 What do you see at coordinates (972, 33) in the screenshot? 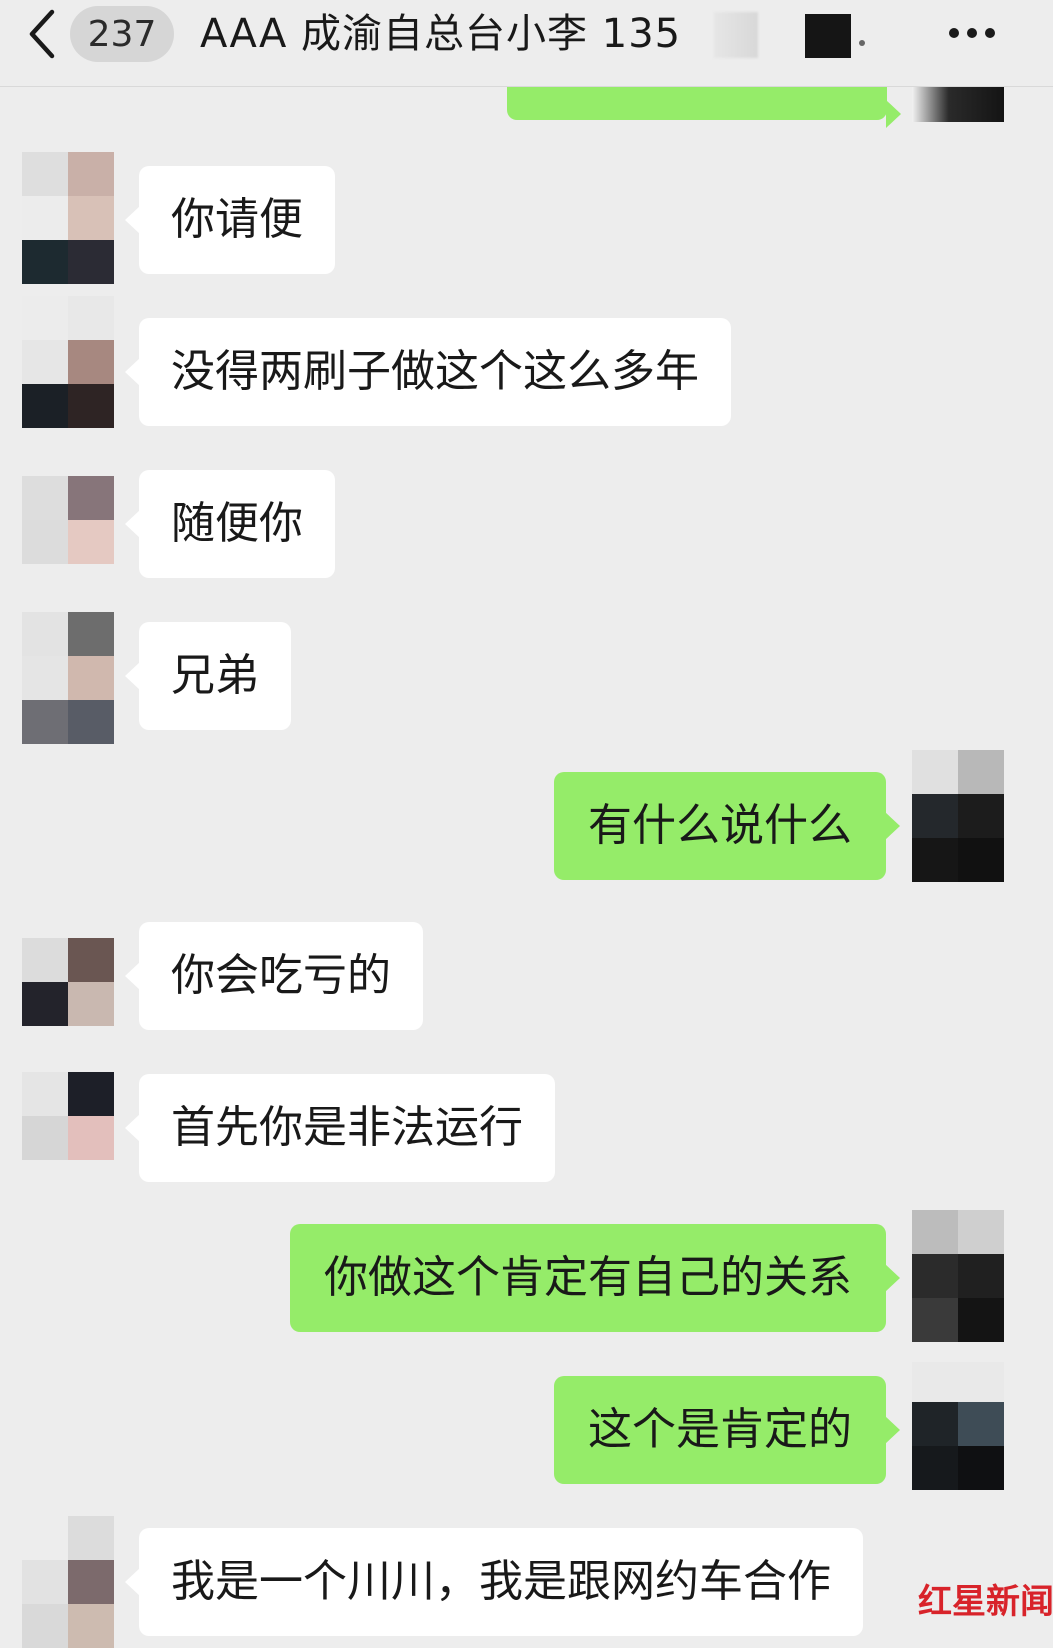
I see `more-dots-icon` at bounding box center [972, 33].